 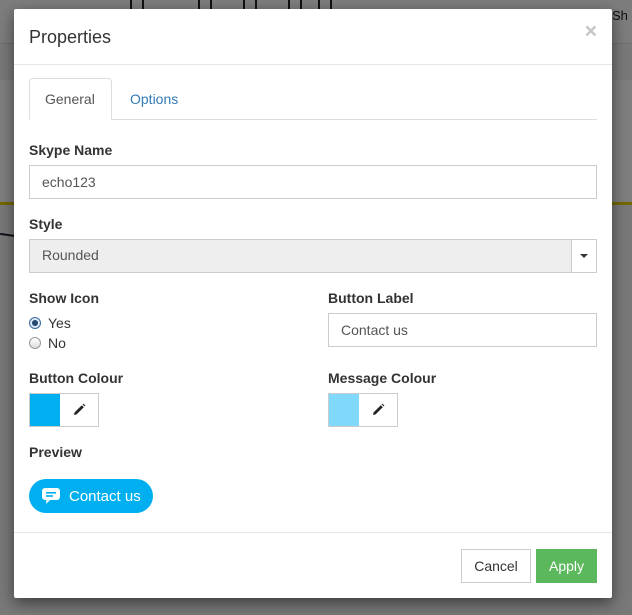 What do you see at coordinates (64, 298) in the screenshot?
I see `show-icon-label: Show Icon` at bounding box center [64, 298].